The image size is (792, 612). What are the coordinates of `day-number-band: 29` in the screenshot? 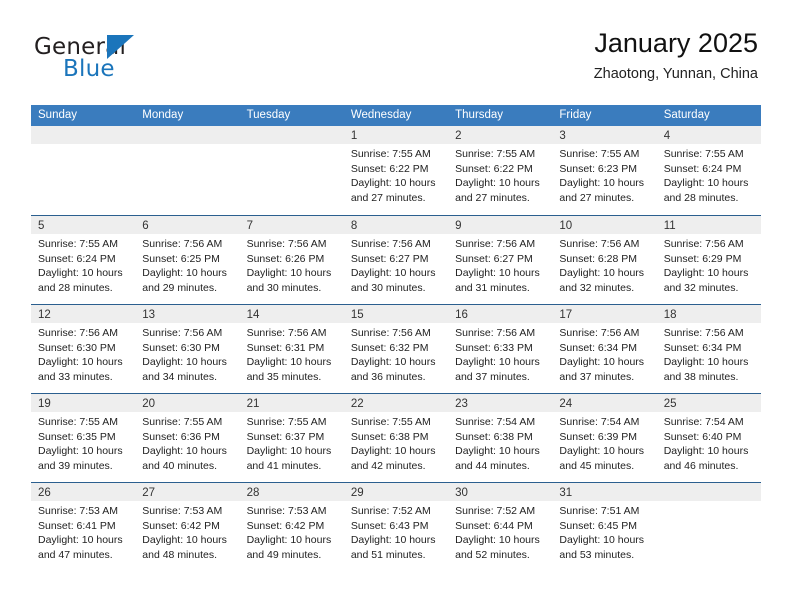 It's located at (396, 492).